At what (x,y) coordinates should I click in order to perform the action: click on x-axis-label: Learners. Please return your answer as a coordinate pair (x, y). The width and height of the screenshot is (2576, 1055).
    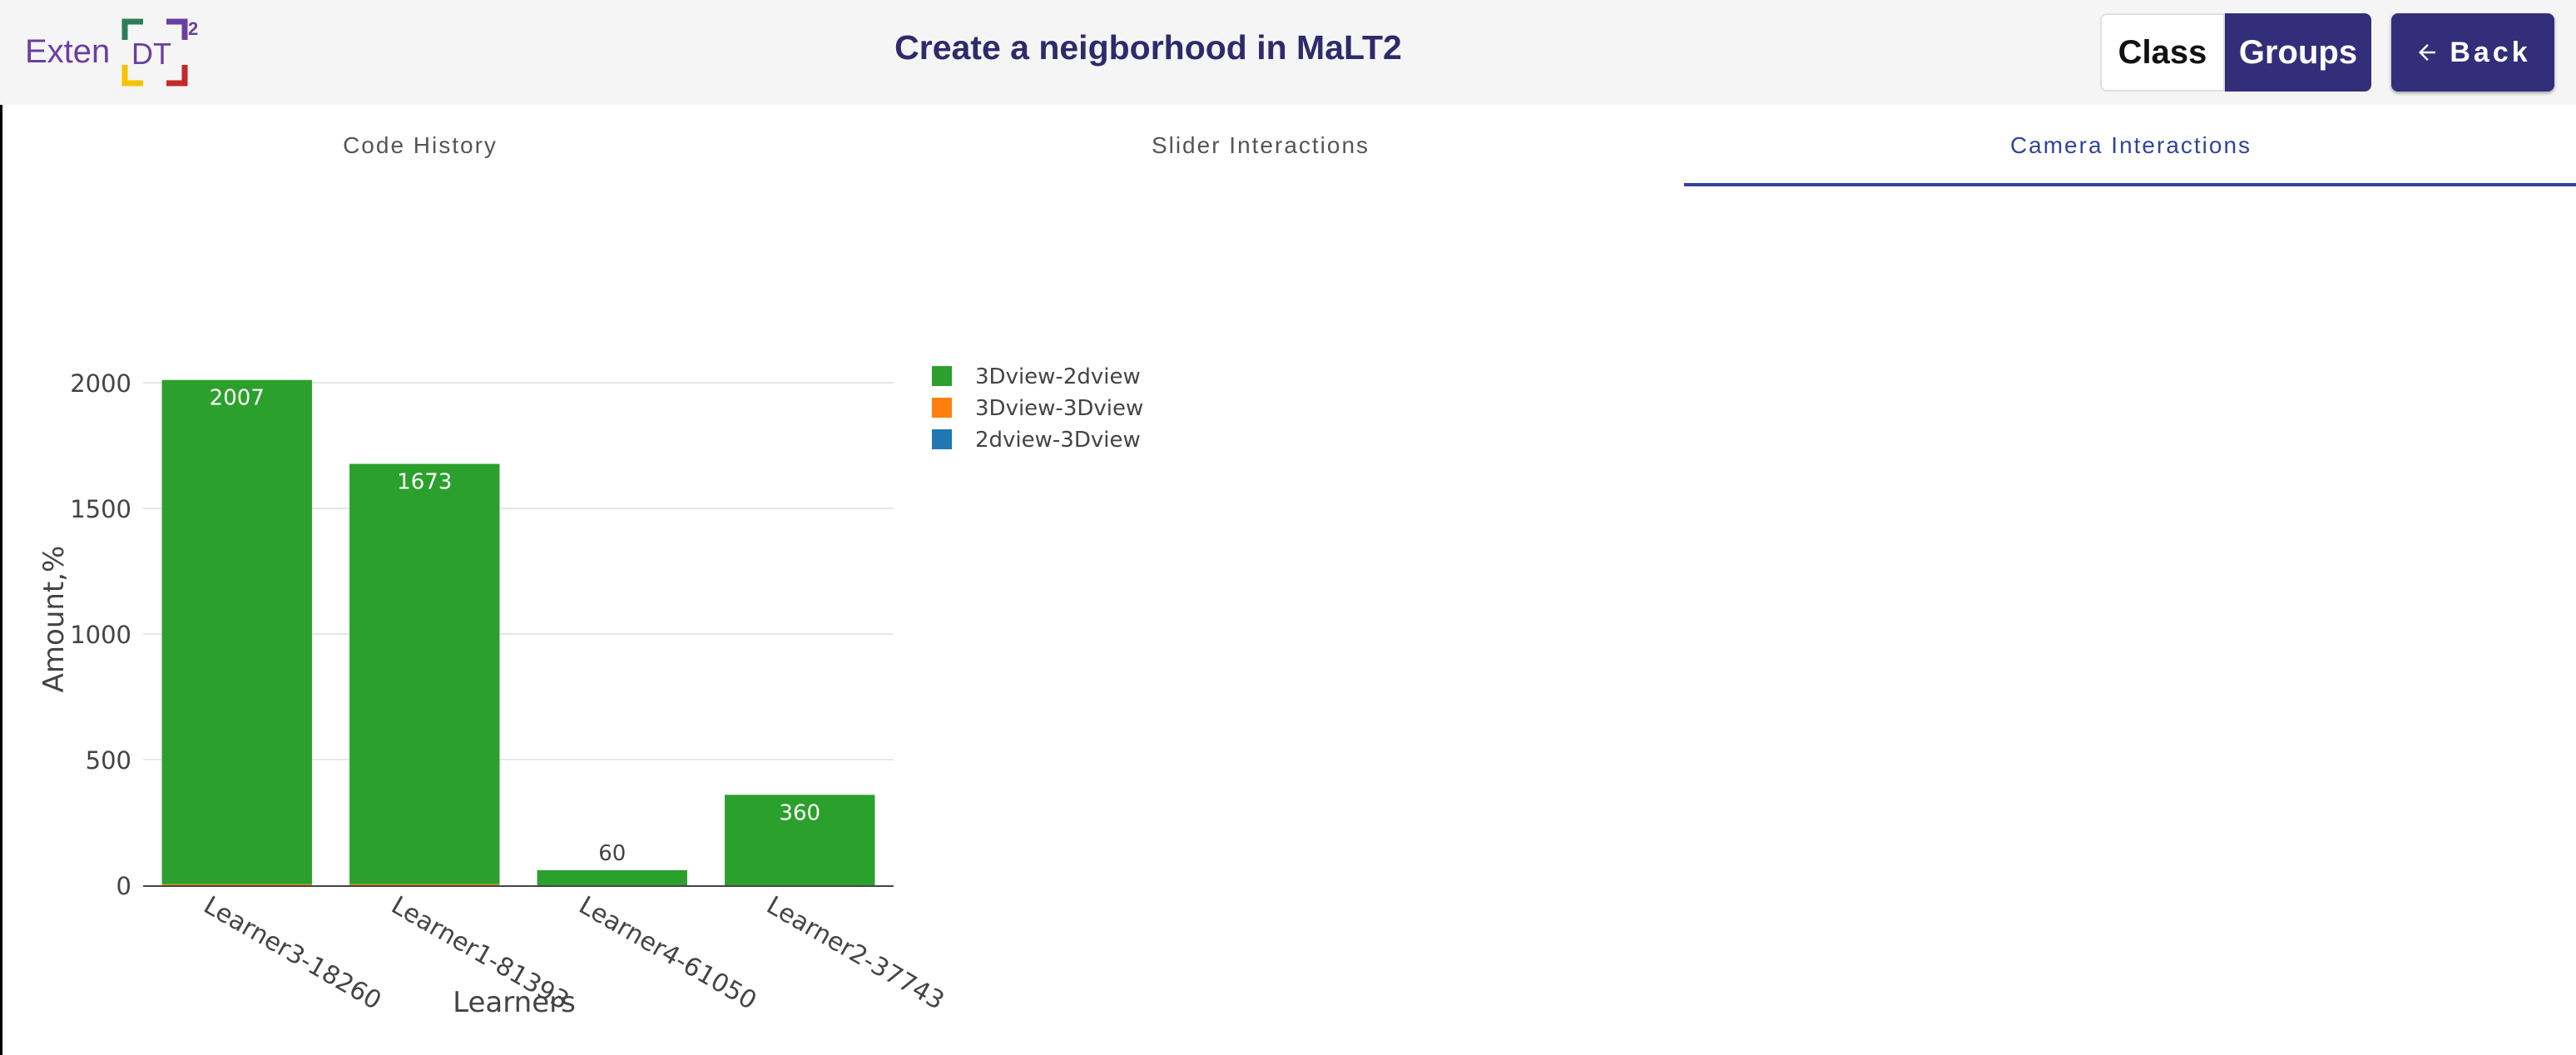
    Looking at the image, I should click on (515, 1002).